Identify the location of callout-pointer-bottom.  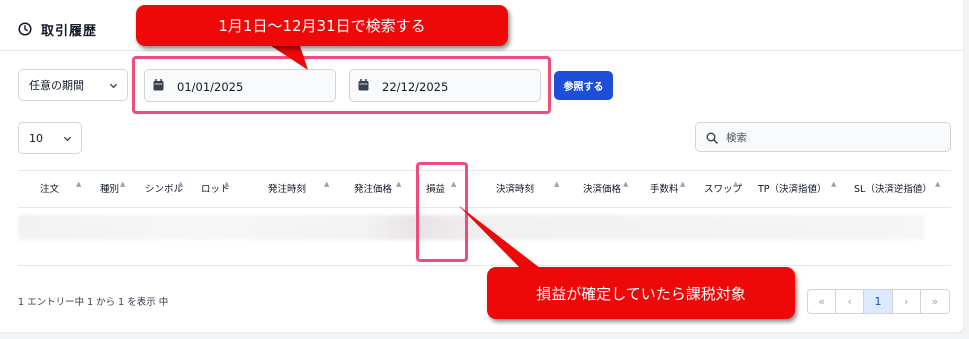
(499, 236).